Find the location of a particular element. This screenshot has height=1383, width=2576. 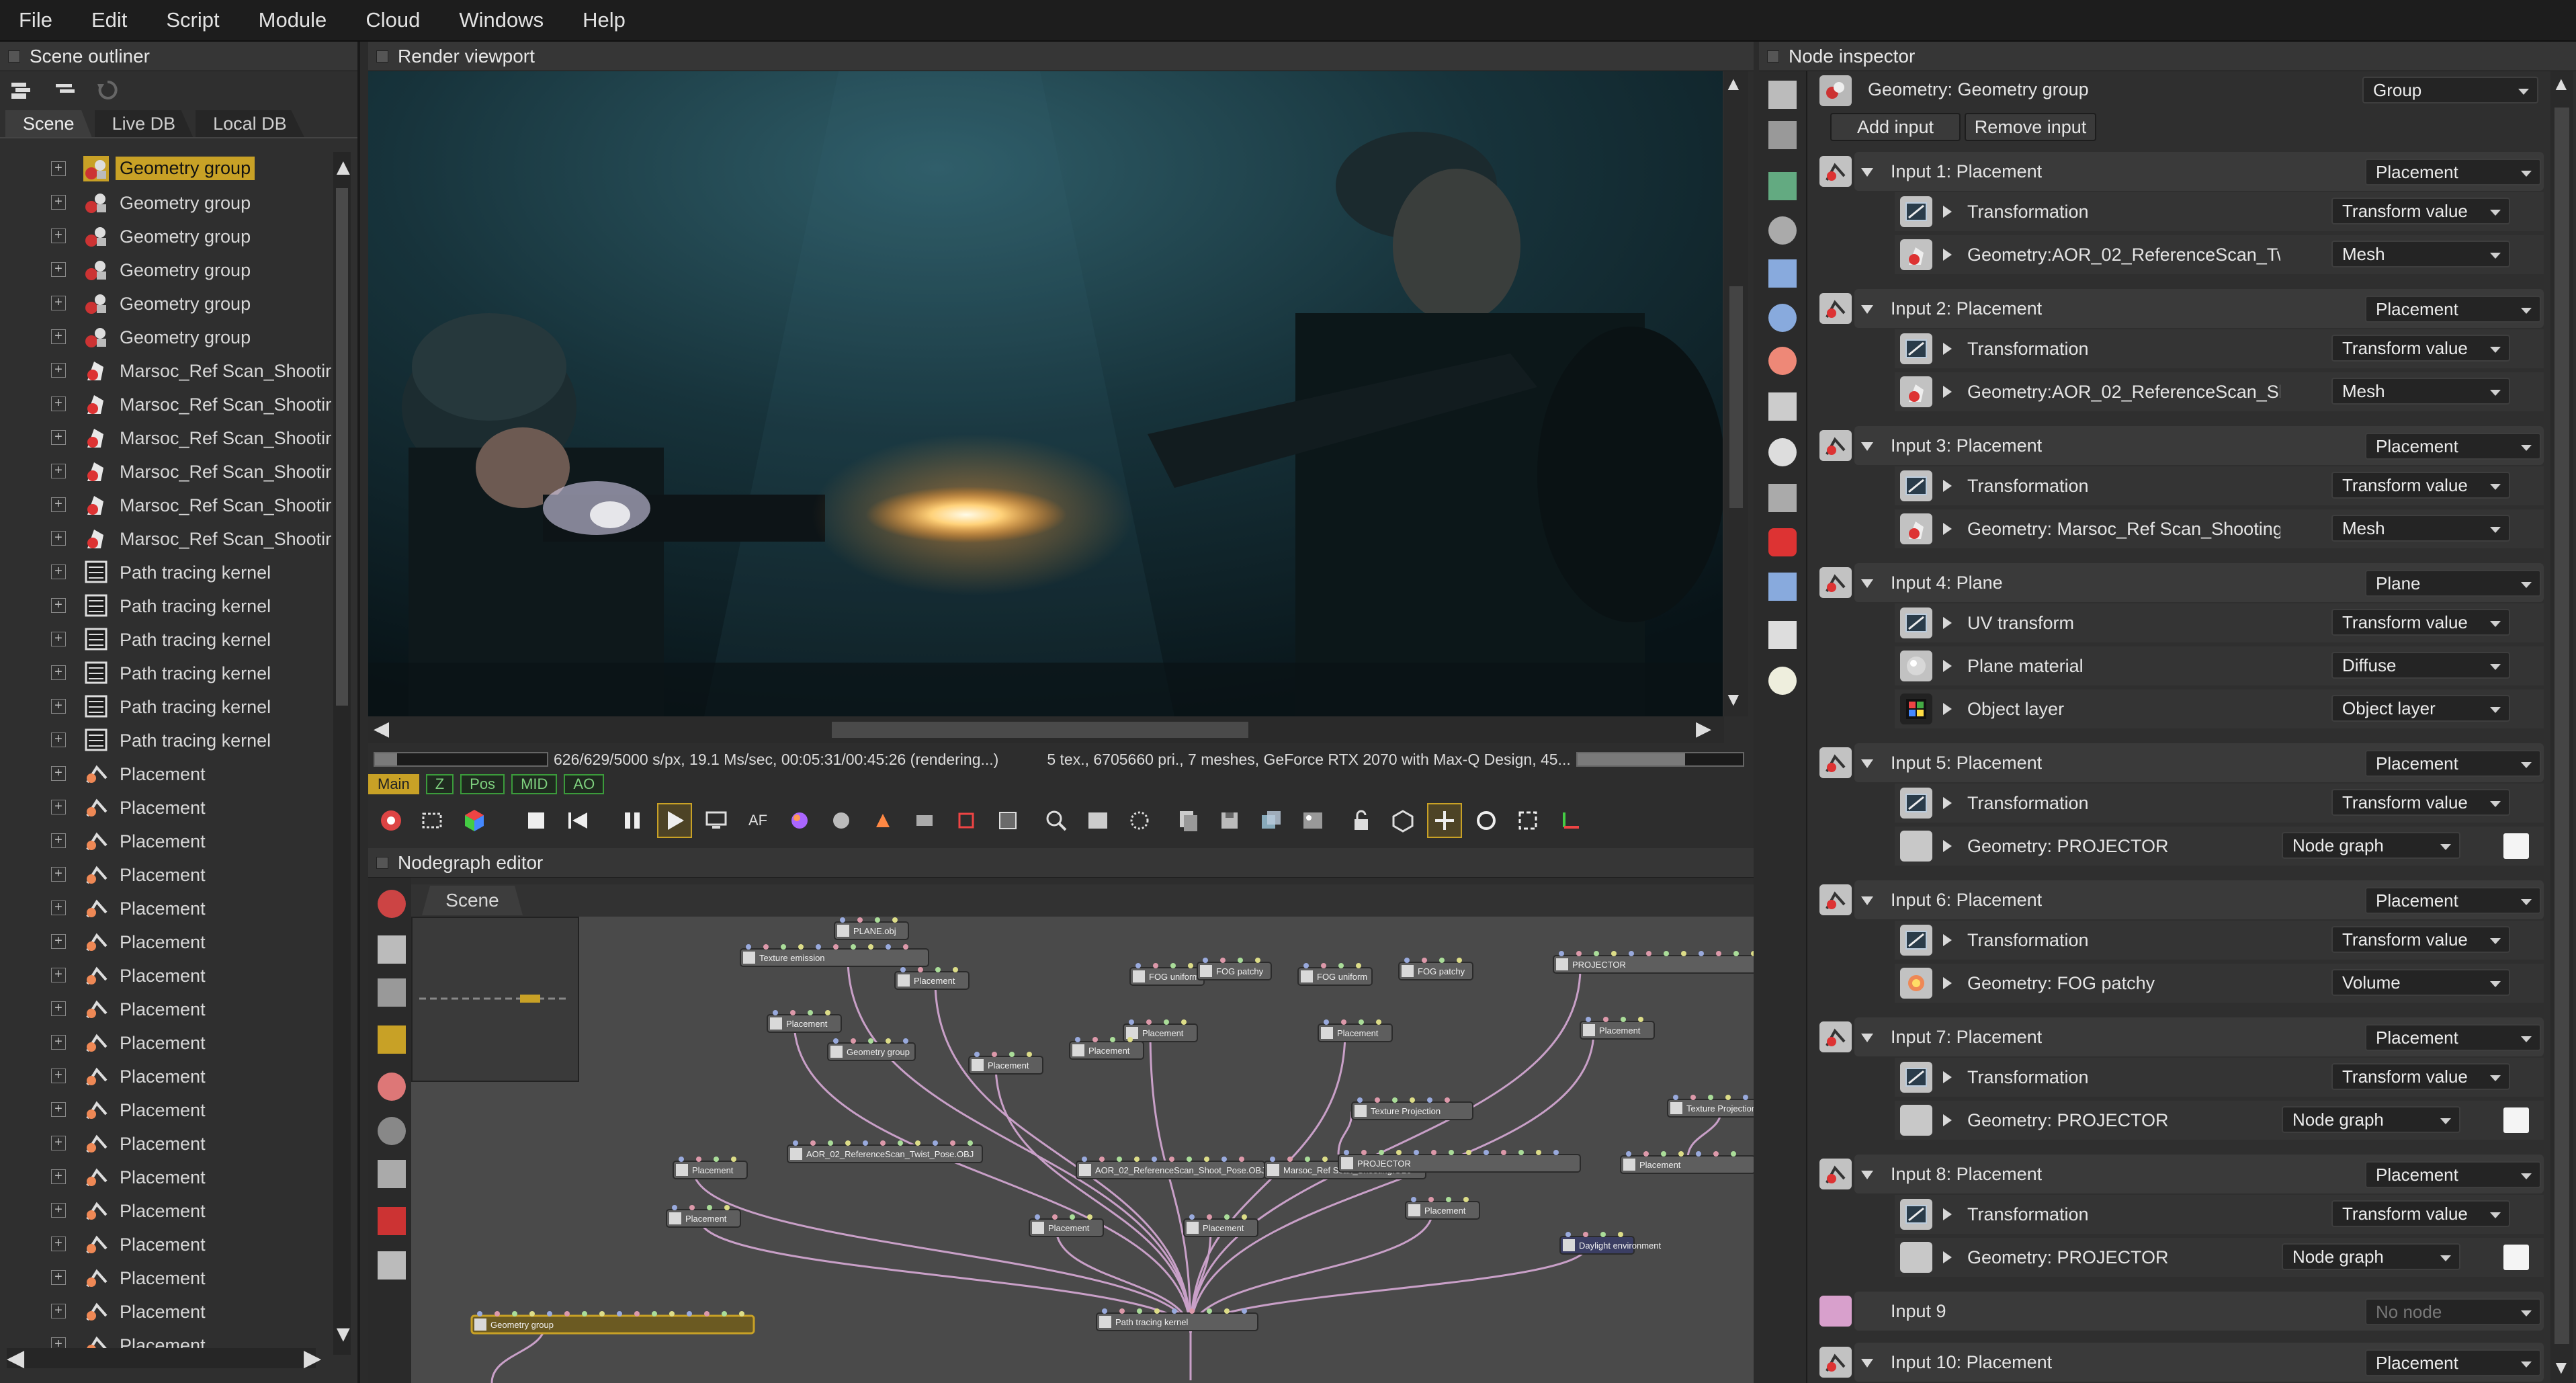

graph-node: AOR_02_ReferenceScan_Twist_Pose.OBJ is located at coordinates (885, 1151).